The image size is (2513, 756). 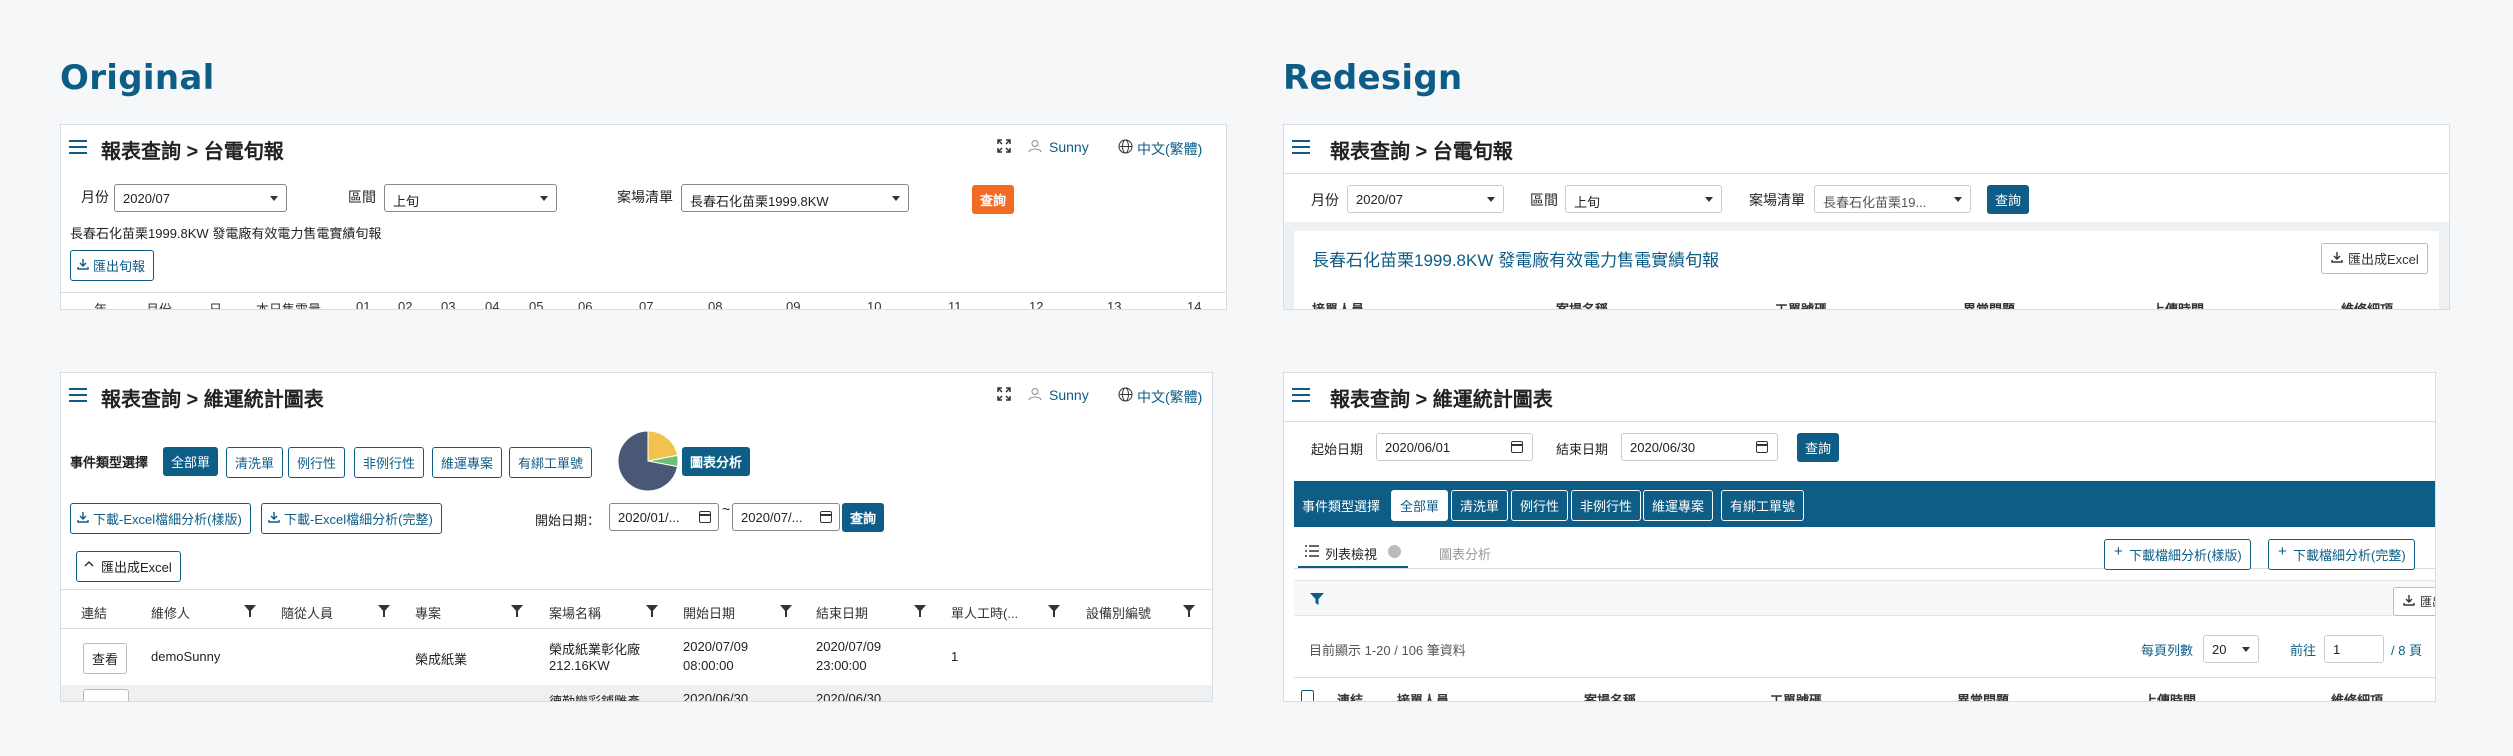 I want to click on tab-chart-analysis: 圖表分析, so click(x=1465, y=553).